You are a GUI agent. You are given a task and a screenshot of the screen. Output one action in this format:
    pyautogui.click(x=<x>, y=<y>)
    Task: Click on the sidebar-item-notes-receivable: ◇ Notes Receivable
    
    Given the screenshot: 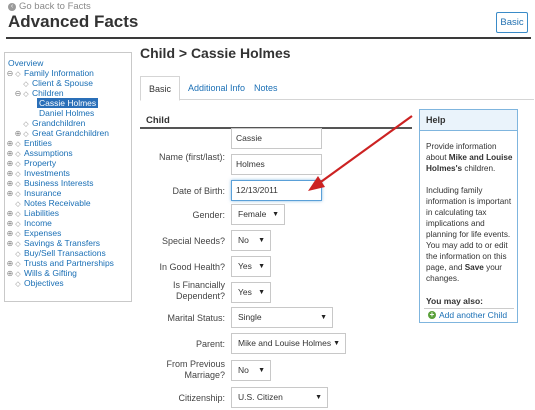 What is the action you would take?
    pyautogui.click(x=53, y=203)
    